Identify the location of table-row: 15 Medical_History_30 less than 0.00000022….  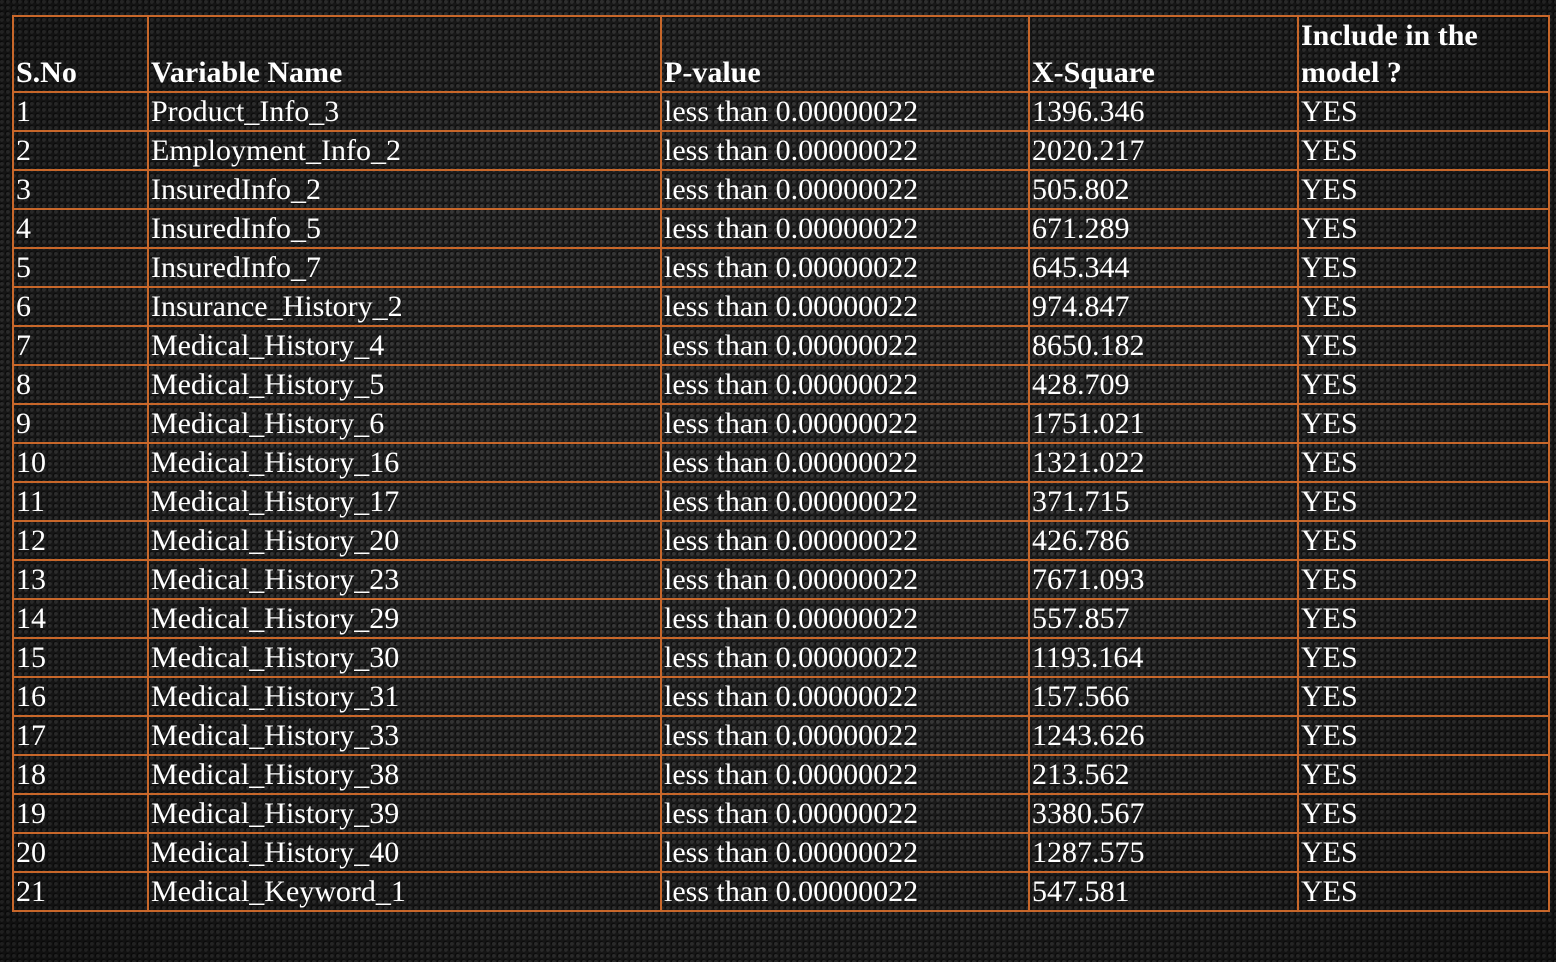
(781, 657).